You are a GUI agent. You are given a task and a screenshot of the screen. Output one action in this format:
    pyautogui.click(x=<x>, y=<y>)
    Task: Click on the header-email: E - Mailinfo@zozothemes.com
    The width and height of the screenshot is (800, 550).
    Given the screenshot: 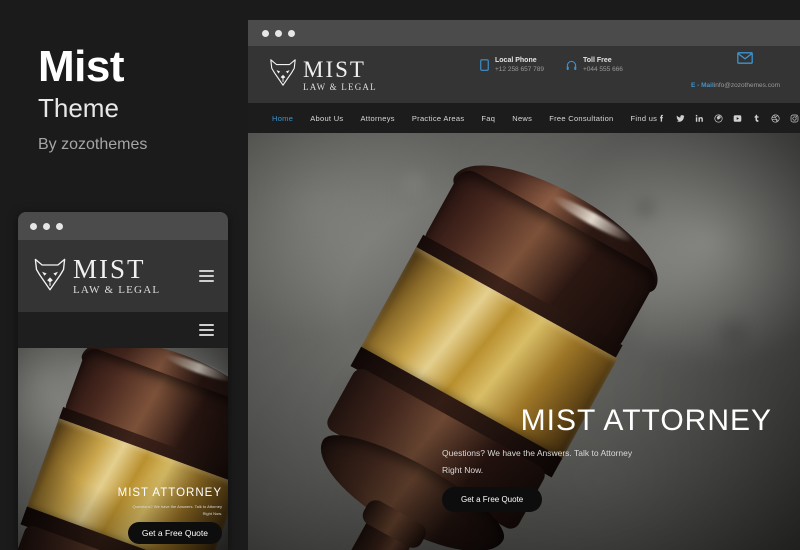 What is the action you would take?
    pyautogui.click(x=735, y=85)
    